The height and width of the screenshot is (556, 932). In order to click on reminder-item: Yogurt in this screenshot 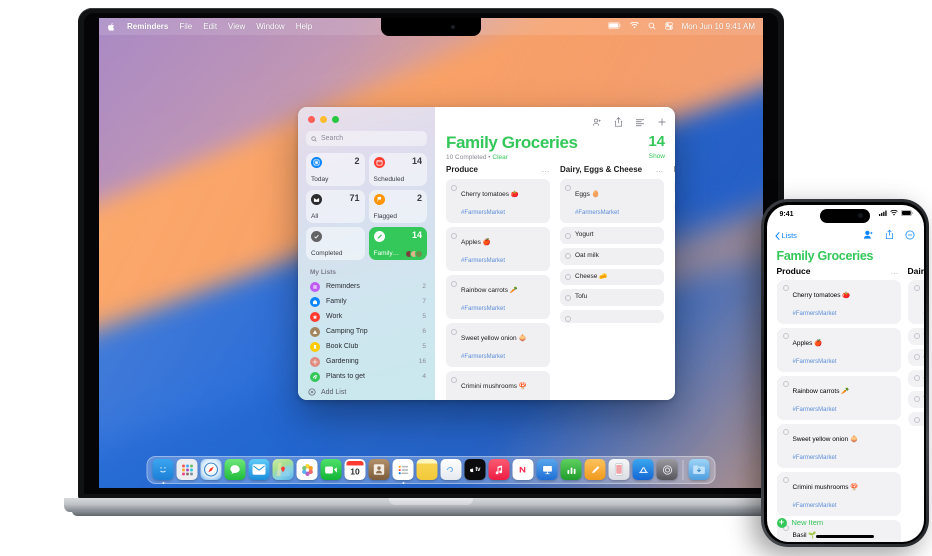, I will do `click(612, 235)`.